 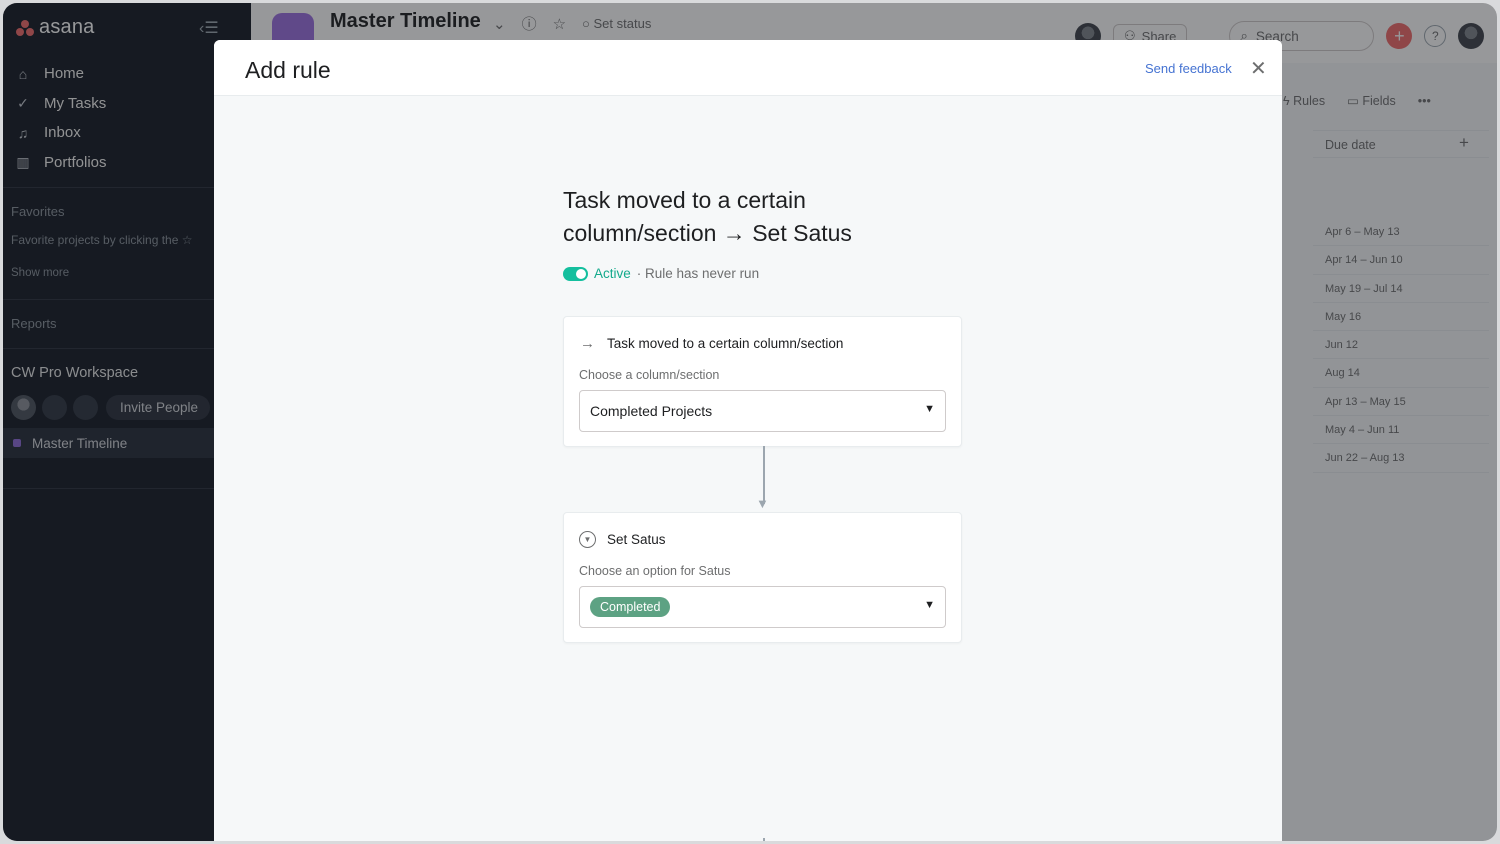 I want to click on close-icon: ✕, so click(x=1258, y=69).